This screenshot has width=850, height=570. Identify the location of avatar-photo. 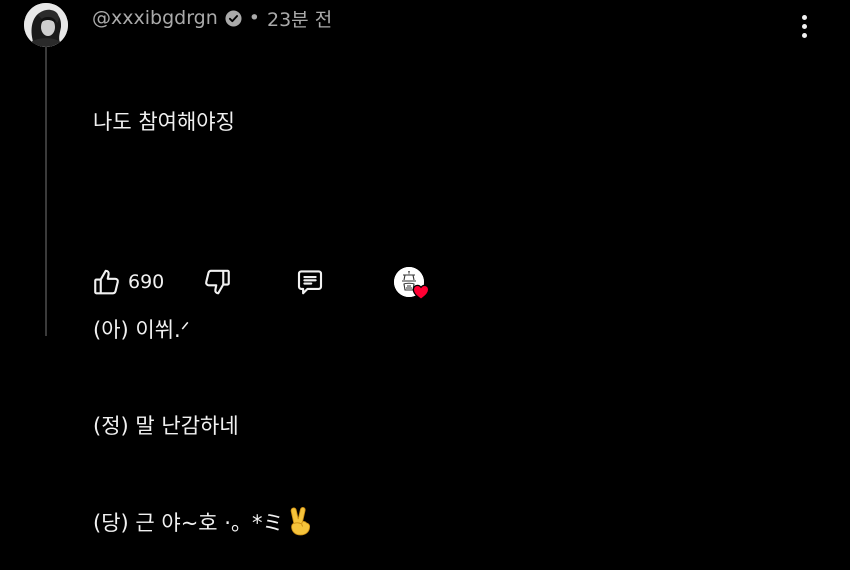
(46, 25).